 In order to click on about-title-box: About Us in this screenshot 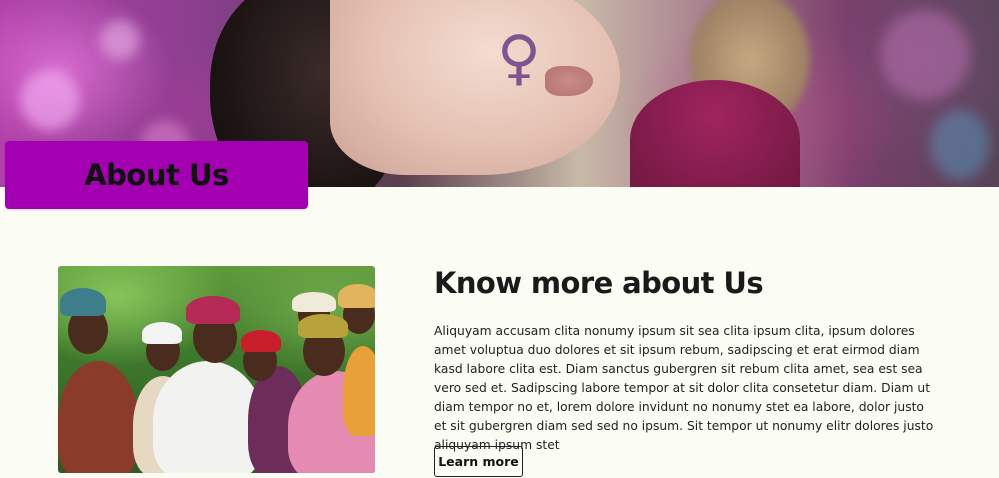, I will do `click(156, 175)`.